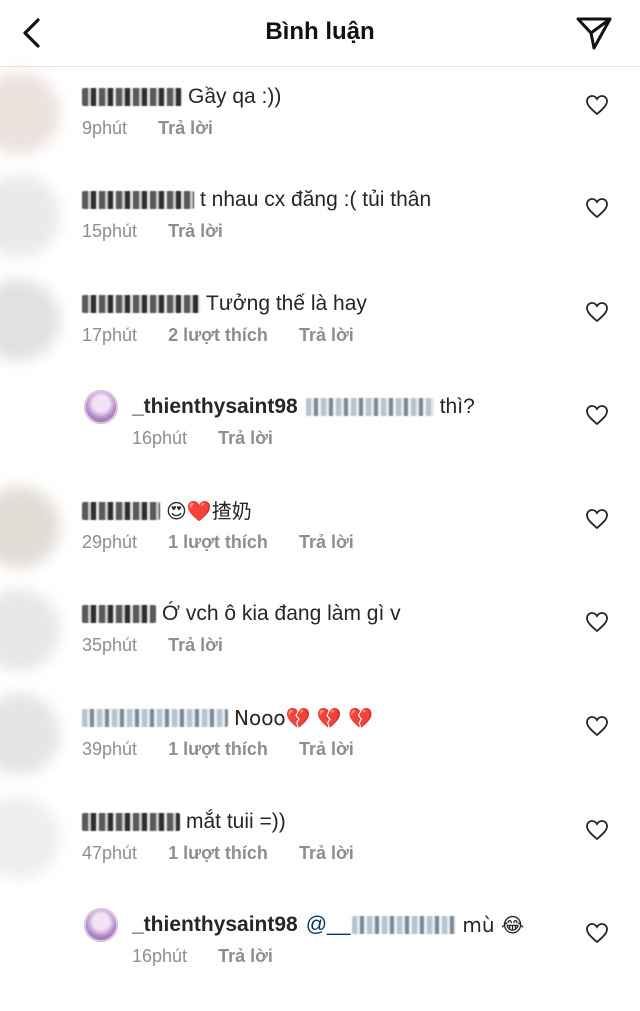  I want to click on page-title: Bình luận, so click(320, 31).